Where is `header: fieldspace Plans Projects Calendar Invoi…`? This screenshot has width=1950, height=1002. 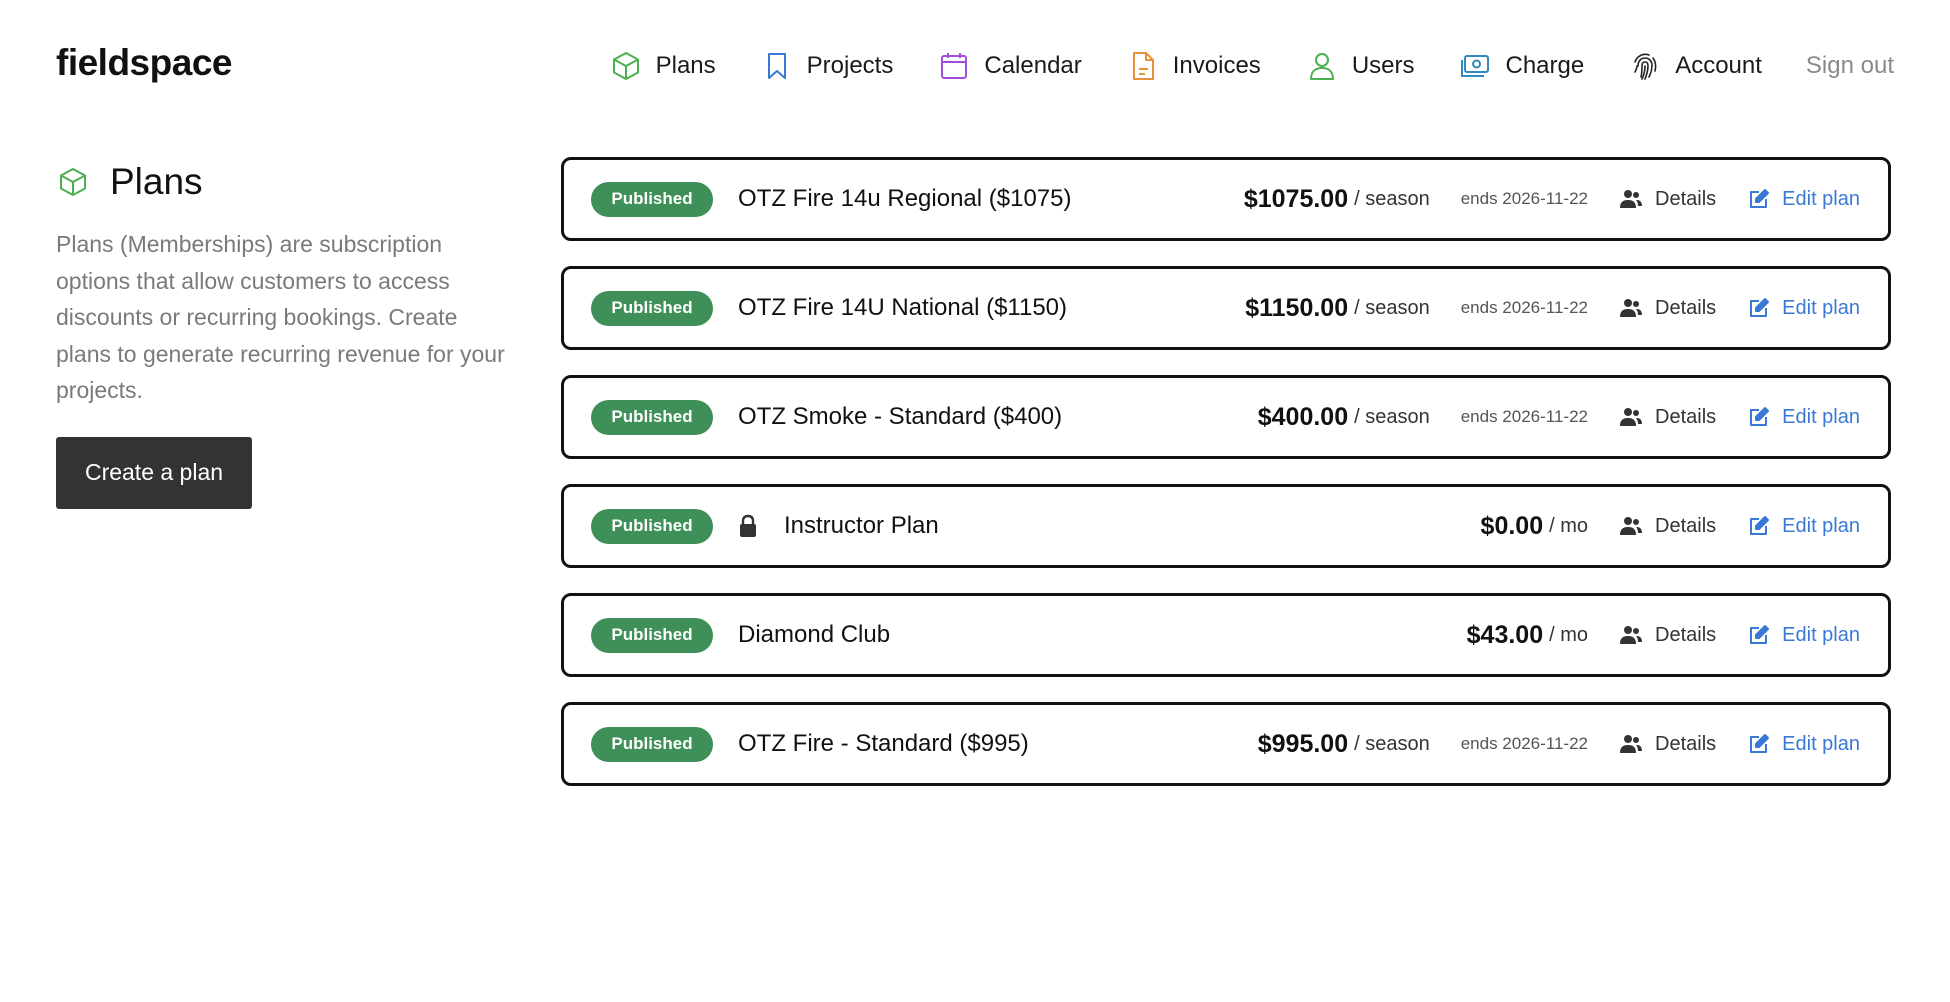 header: fieldspace Plans Projects Calendar Invoi… is located at coordinates (975, 65).